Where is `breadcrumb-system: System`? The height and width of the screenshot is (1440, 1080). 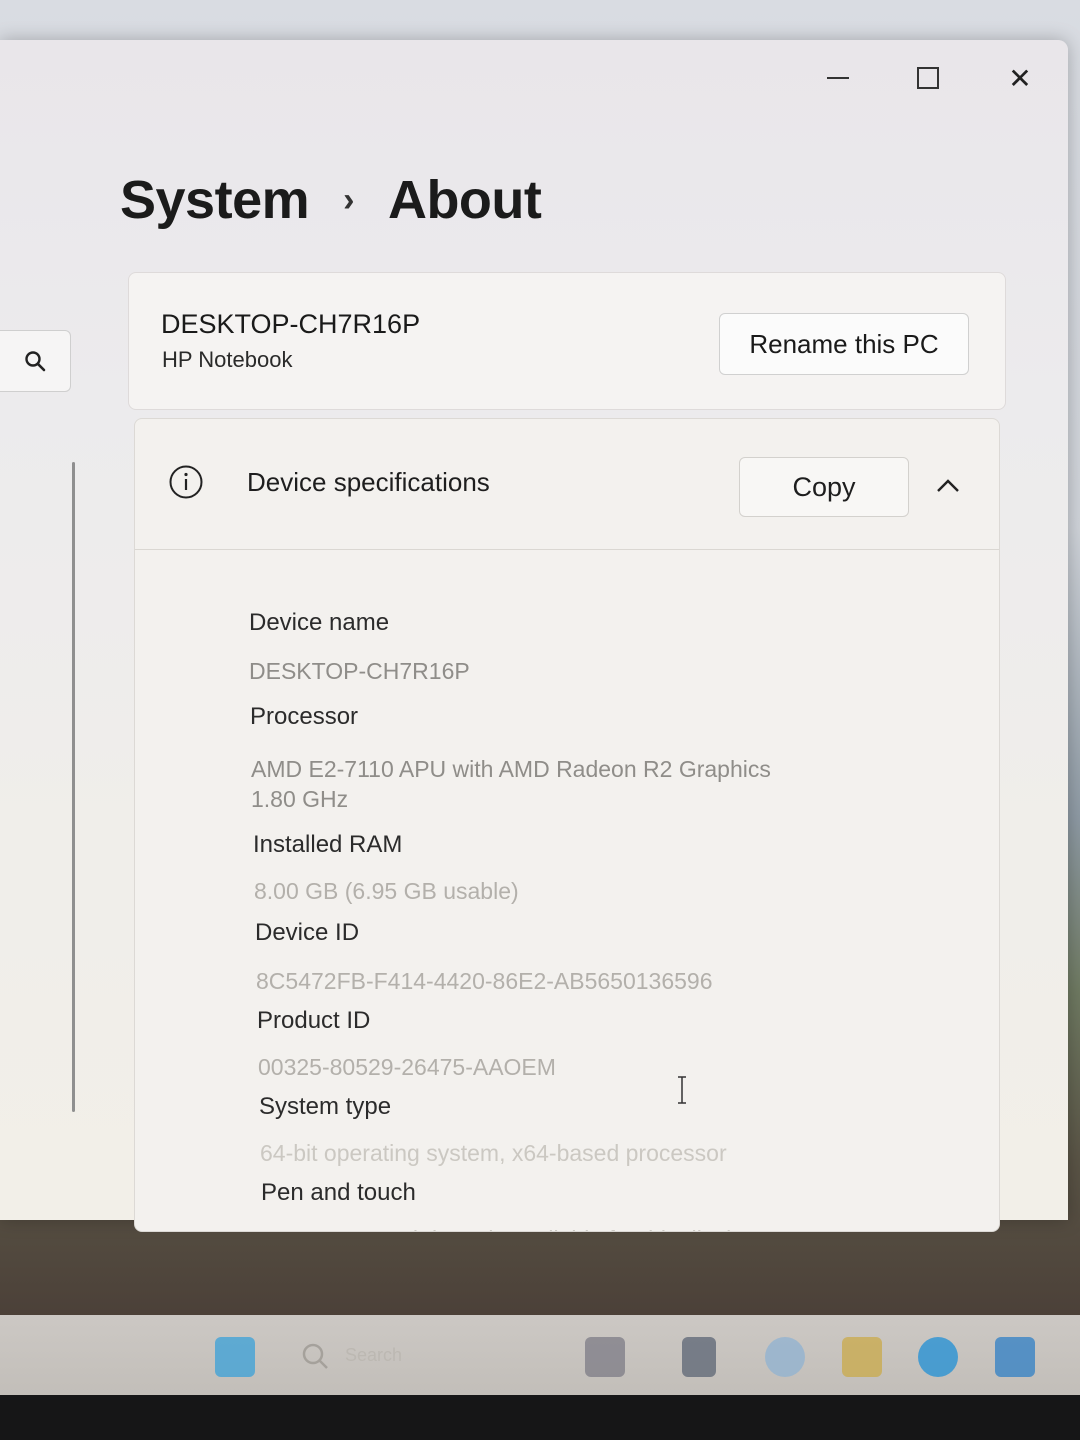 breadcrumb-system: System is located at coordinates (215, 200).